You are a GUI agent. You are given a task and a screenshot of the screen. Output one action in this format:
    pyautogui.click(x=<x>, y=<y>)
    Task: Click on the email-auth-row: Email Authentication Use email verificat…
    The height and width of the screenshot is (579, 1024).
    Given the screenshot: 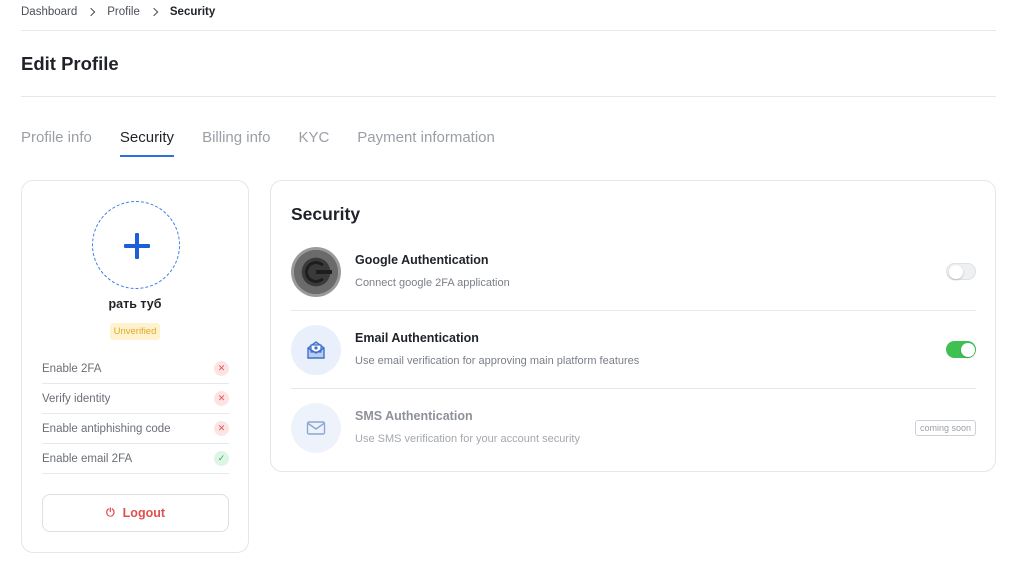 What is the action you would take?
    pyautogui.click(x=633, y=350)
    